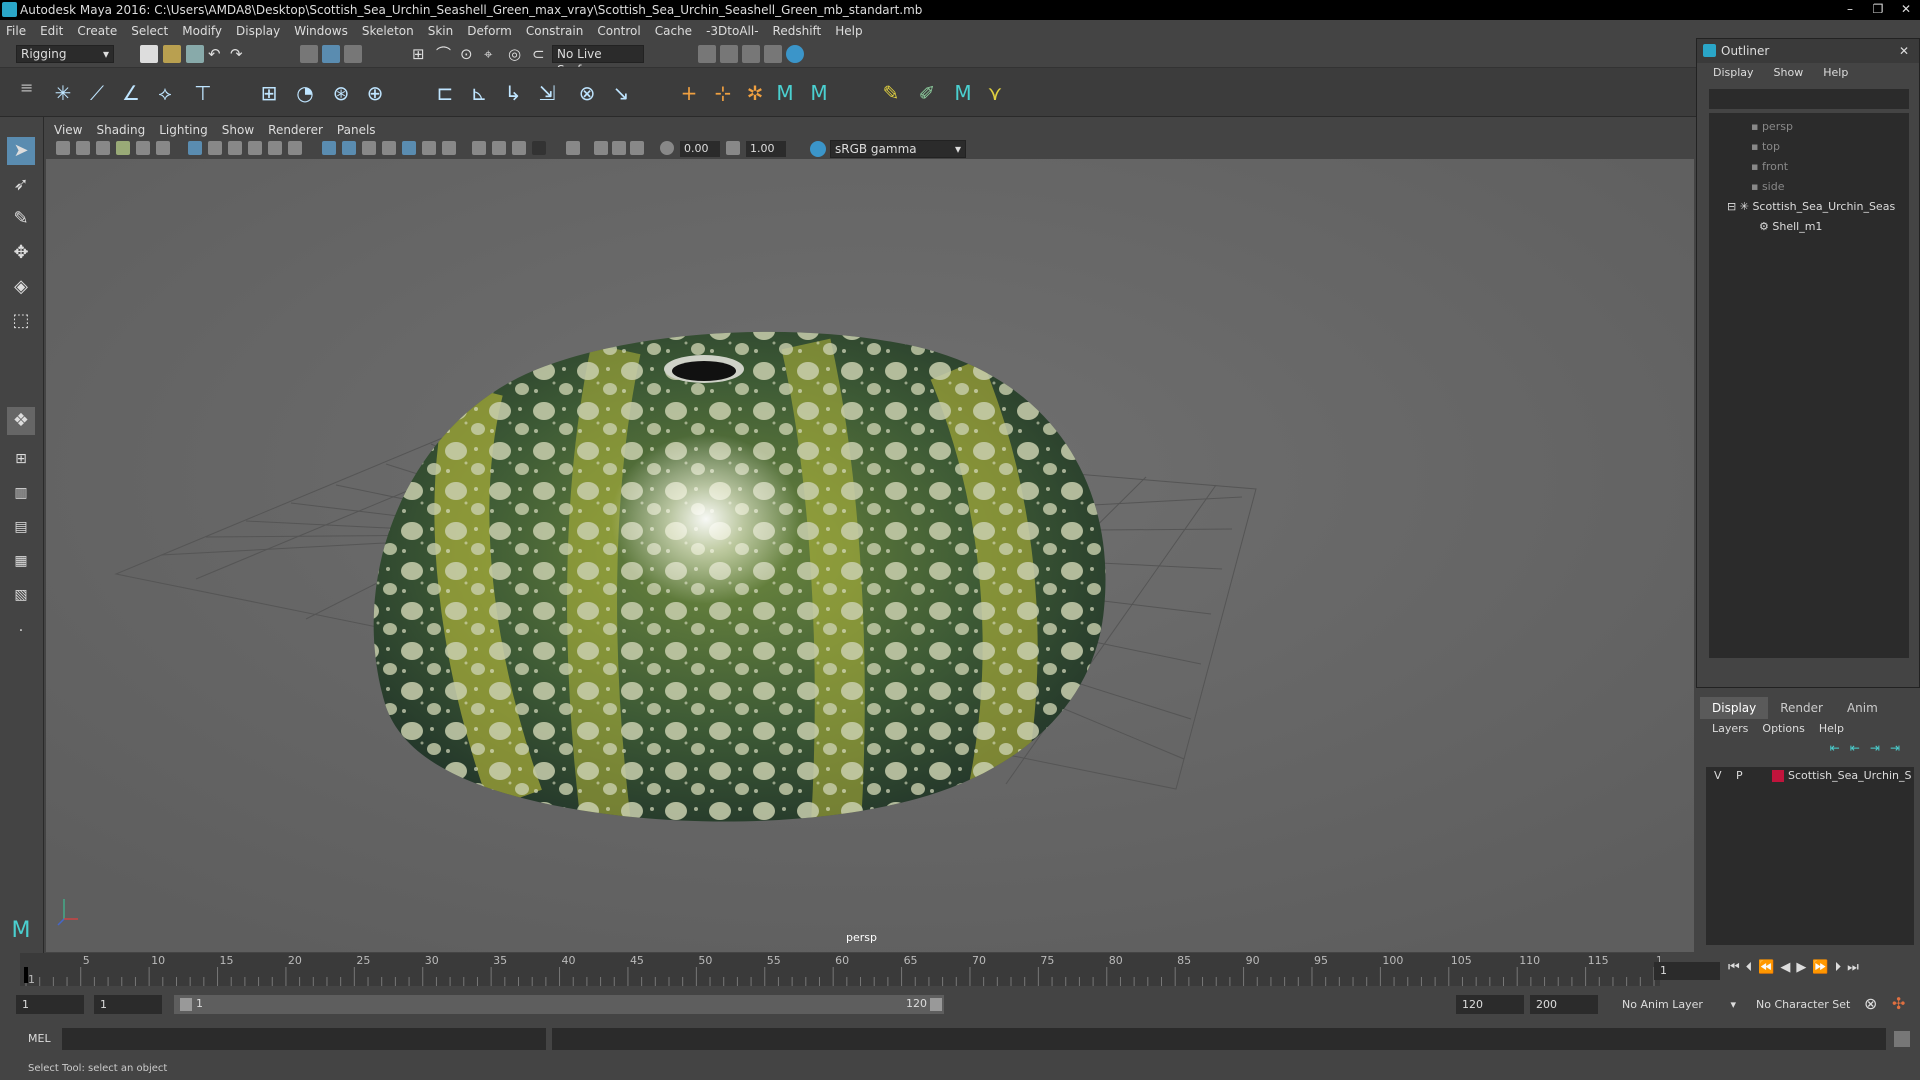 This screenshot has width=1920, height=1080. I want to click on xray-components-icon, so click(619, 148).